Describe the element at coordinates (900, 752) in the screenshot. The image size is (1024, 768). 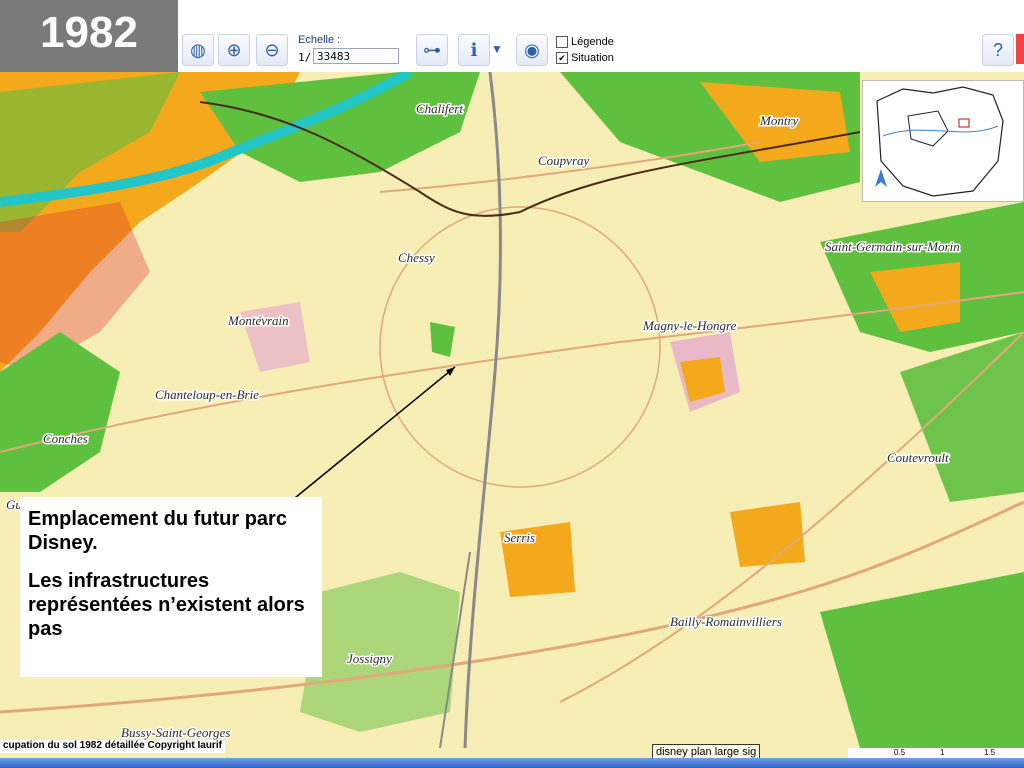
I see `scale-tick-0: 0.5` at that location.